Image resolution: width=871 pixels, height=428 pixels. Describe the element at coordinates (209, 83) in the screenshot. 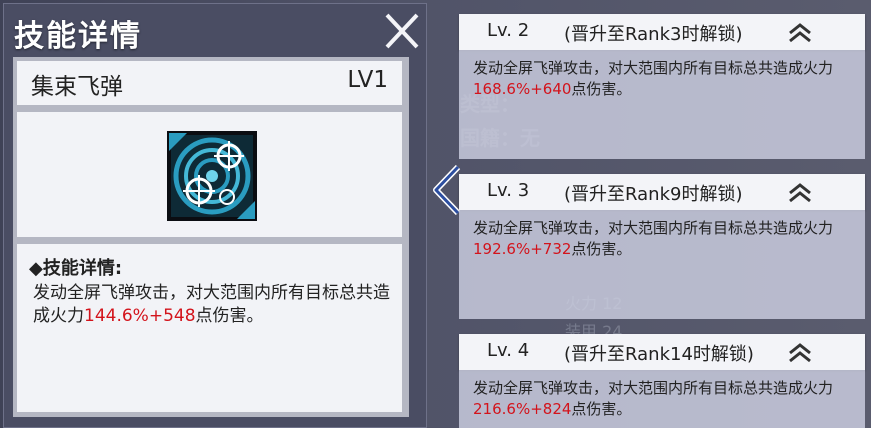

I see `skill-name-bar: 集束飞弹 LV1` at that location.